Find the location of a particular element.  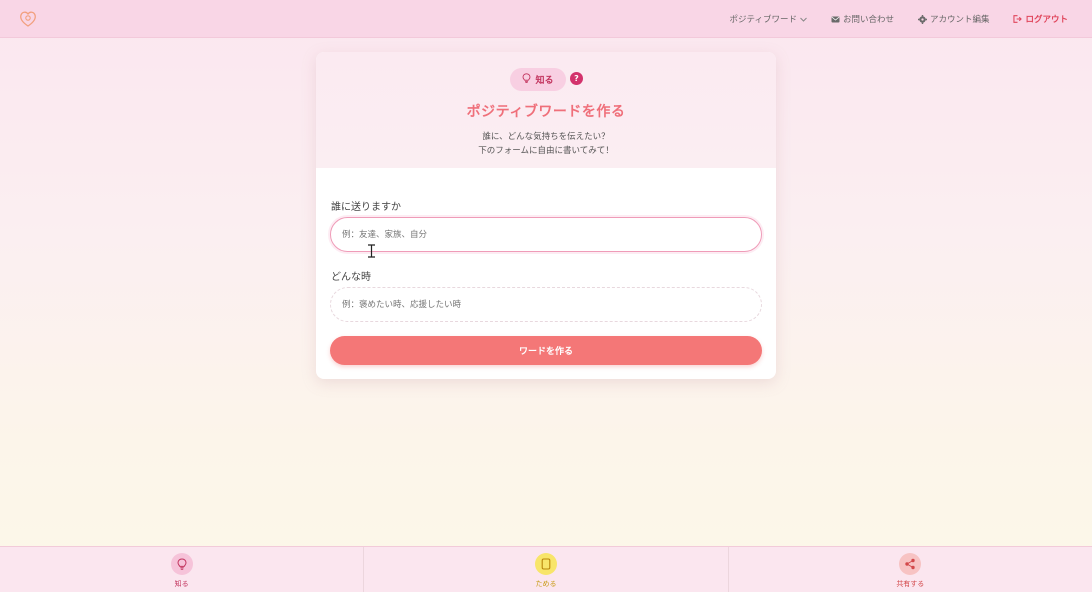

share-icon is located at coordinates (910, 564).